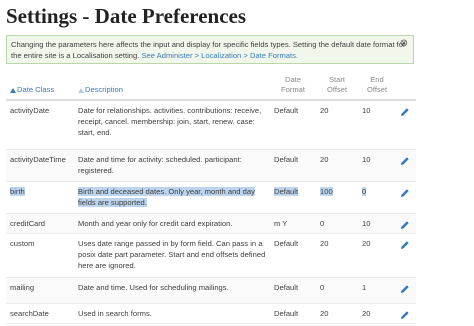  I want to click on column-header-end-offset: End Offset, so click(377, 86).